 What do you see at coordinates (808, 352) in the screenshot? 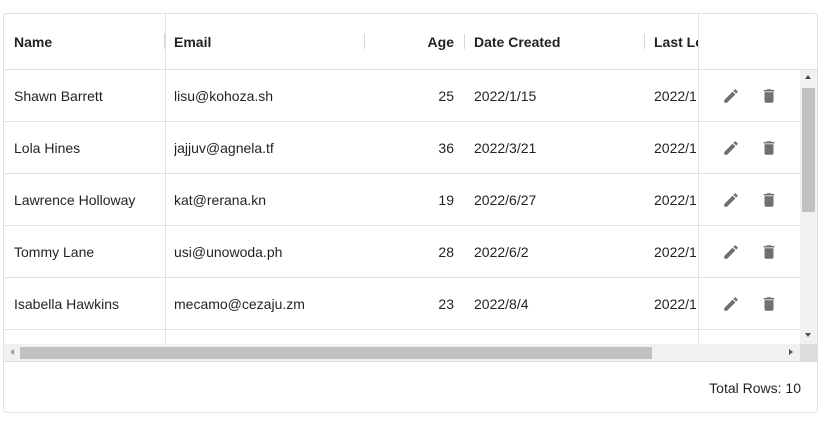
I see `scrollbar-corner` at bounding box center [808, 352].